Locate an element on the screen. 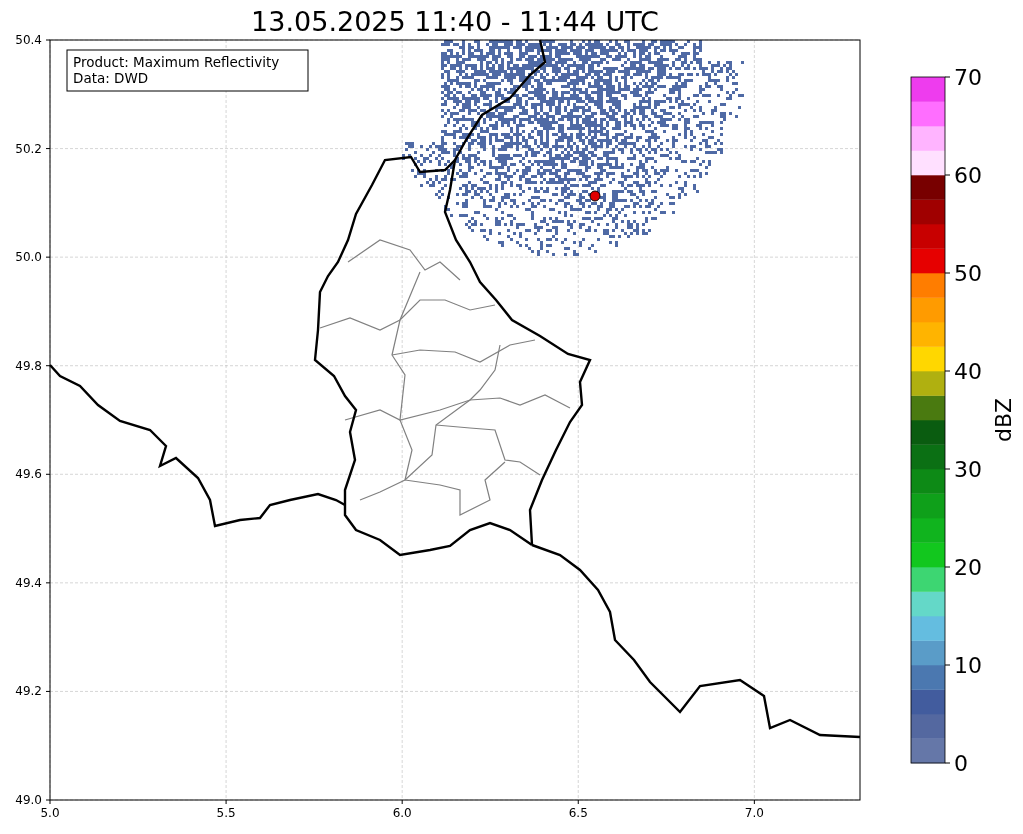  y-tick-label: 49.4 is located at coordinates (28, 582).